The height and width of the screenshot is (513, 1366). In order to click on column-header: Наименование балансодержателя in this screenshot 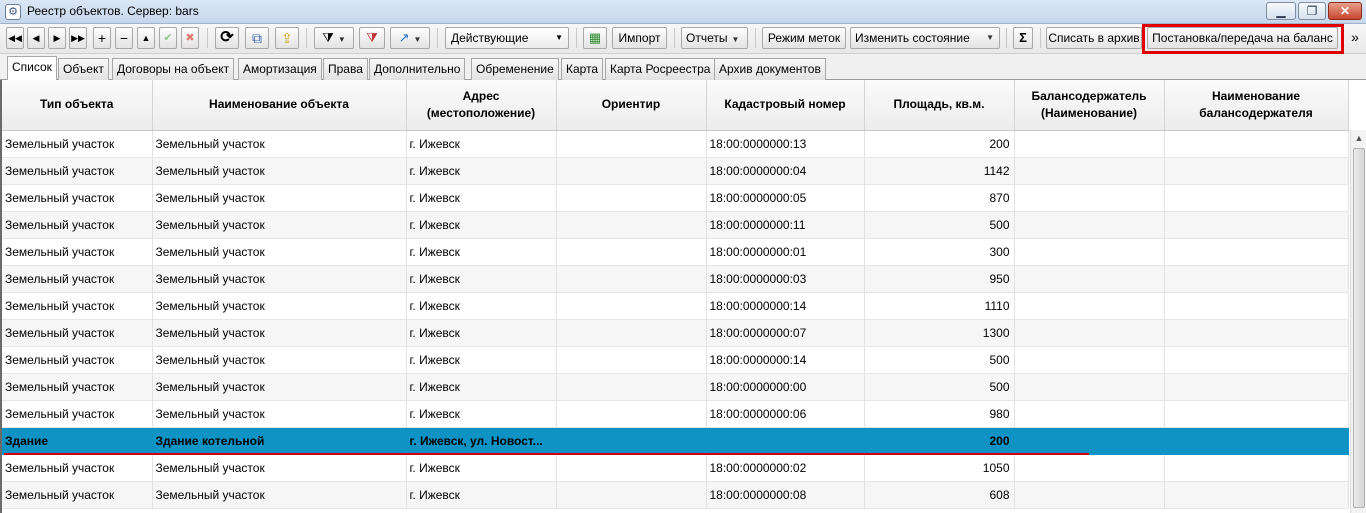, I will do `click(1256, 105)`.